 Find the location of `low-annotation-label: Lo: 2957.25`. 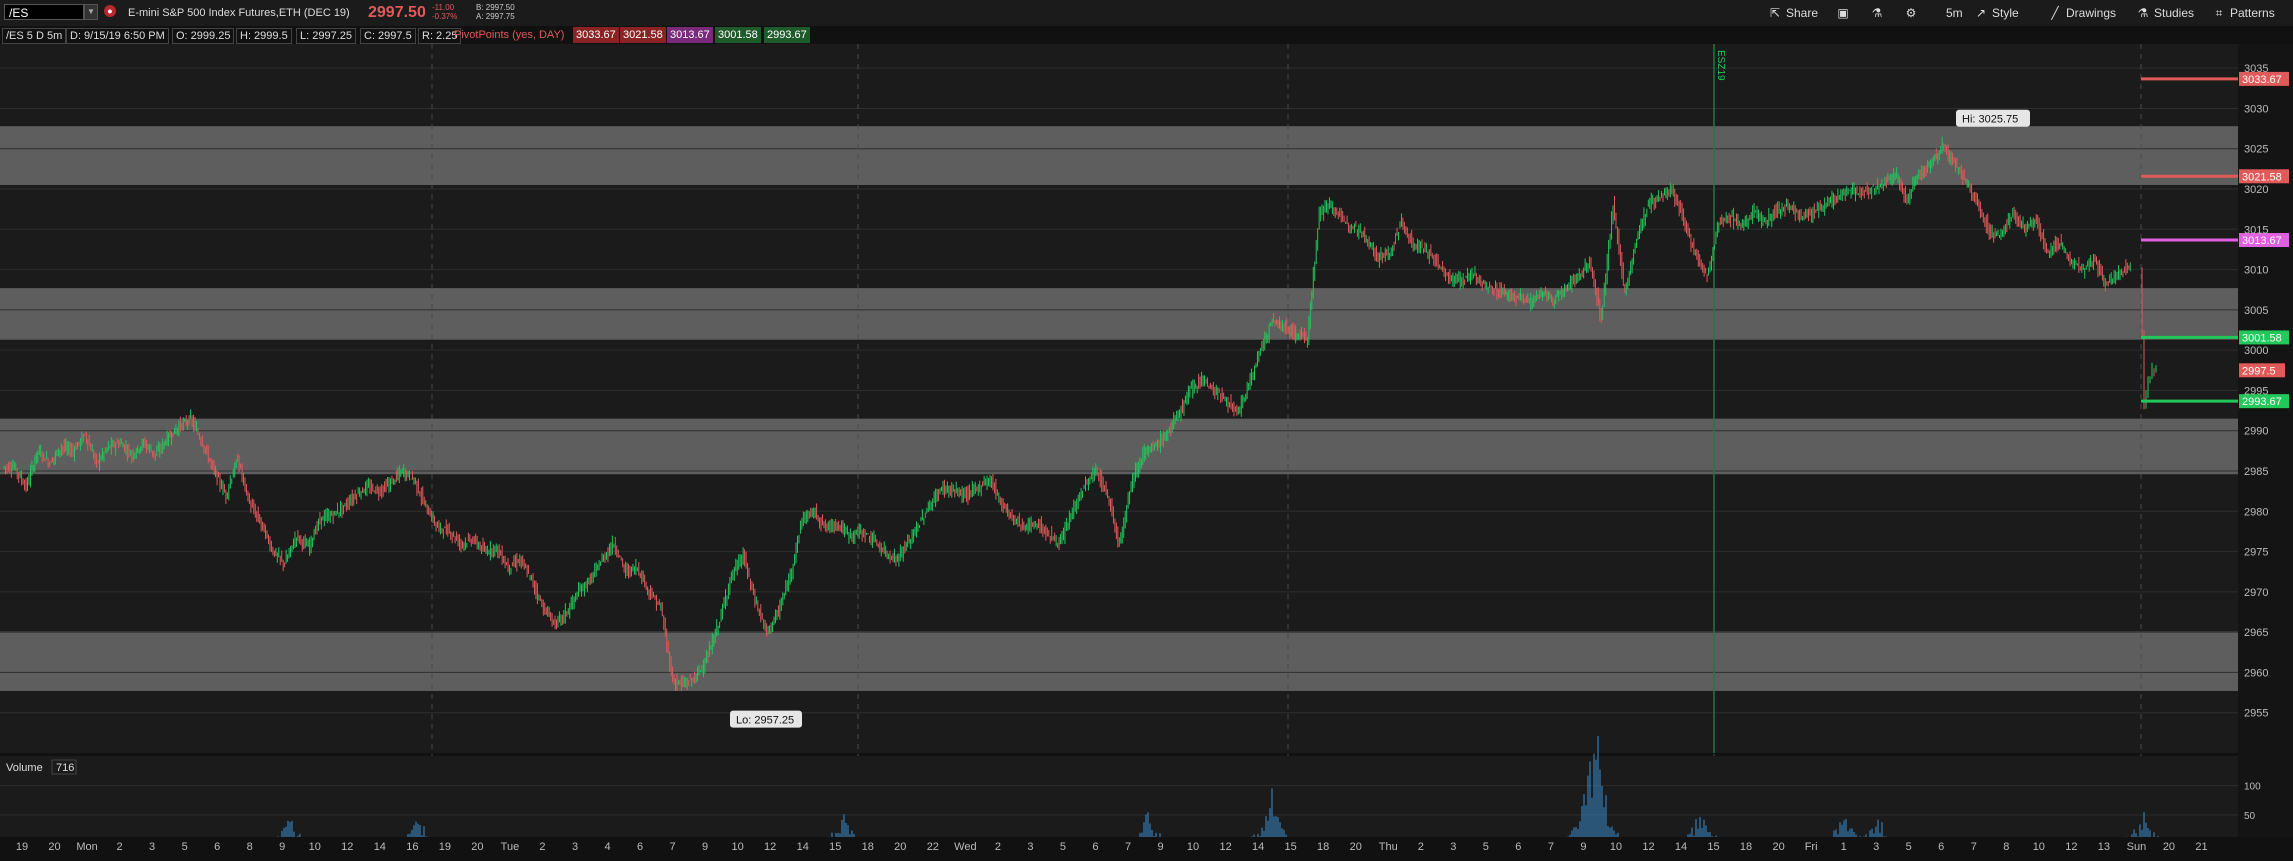

low-annotation-label: Lo: 2957.25 is located at coordinates (765, 721).